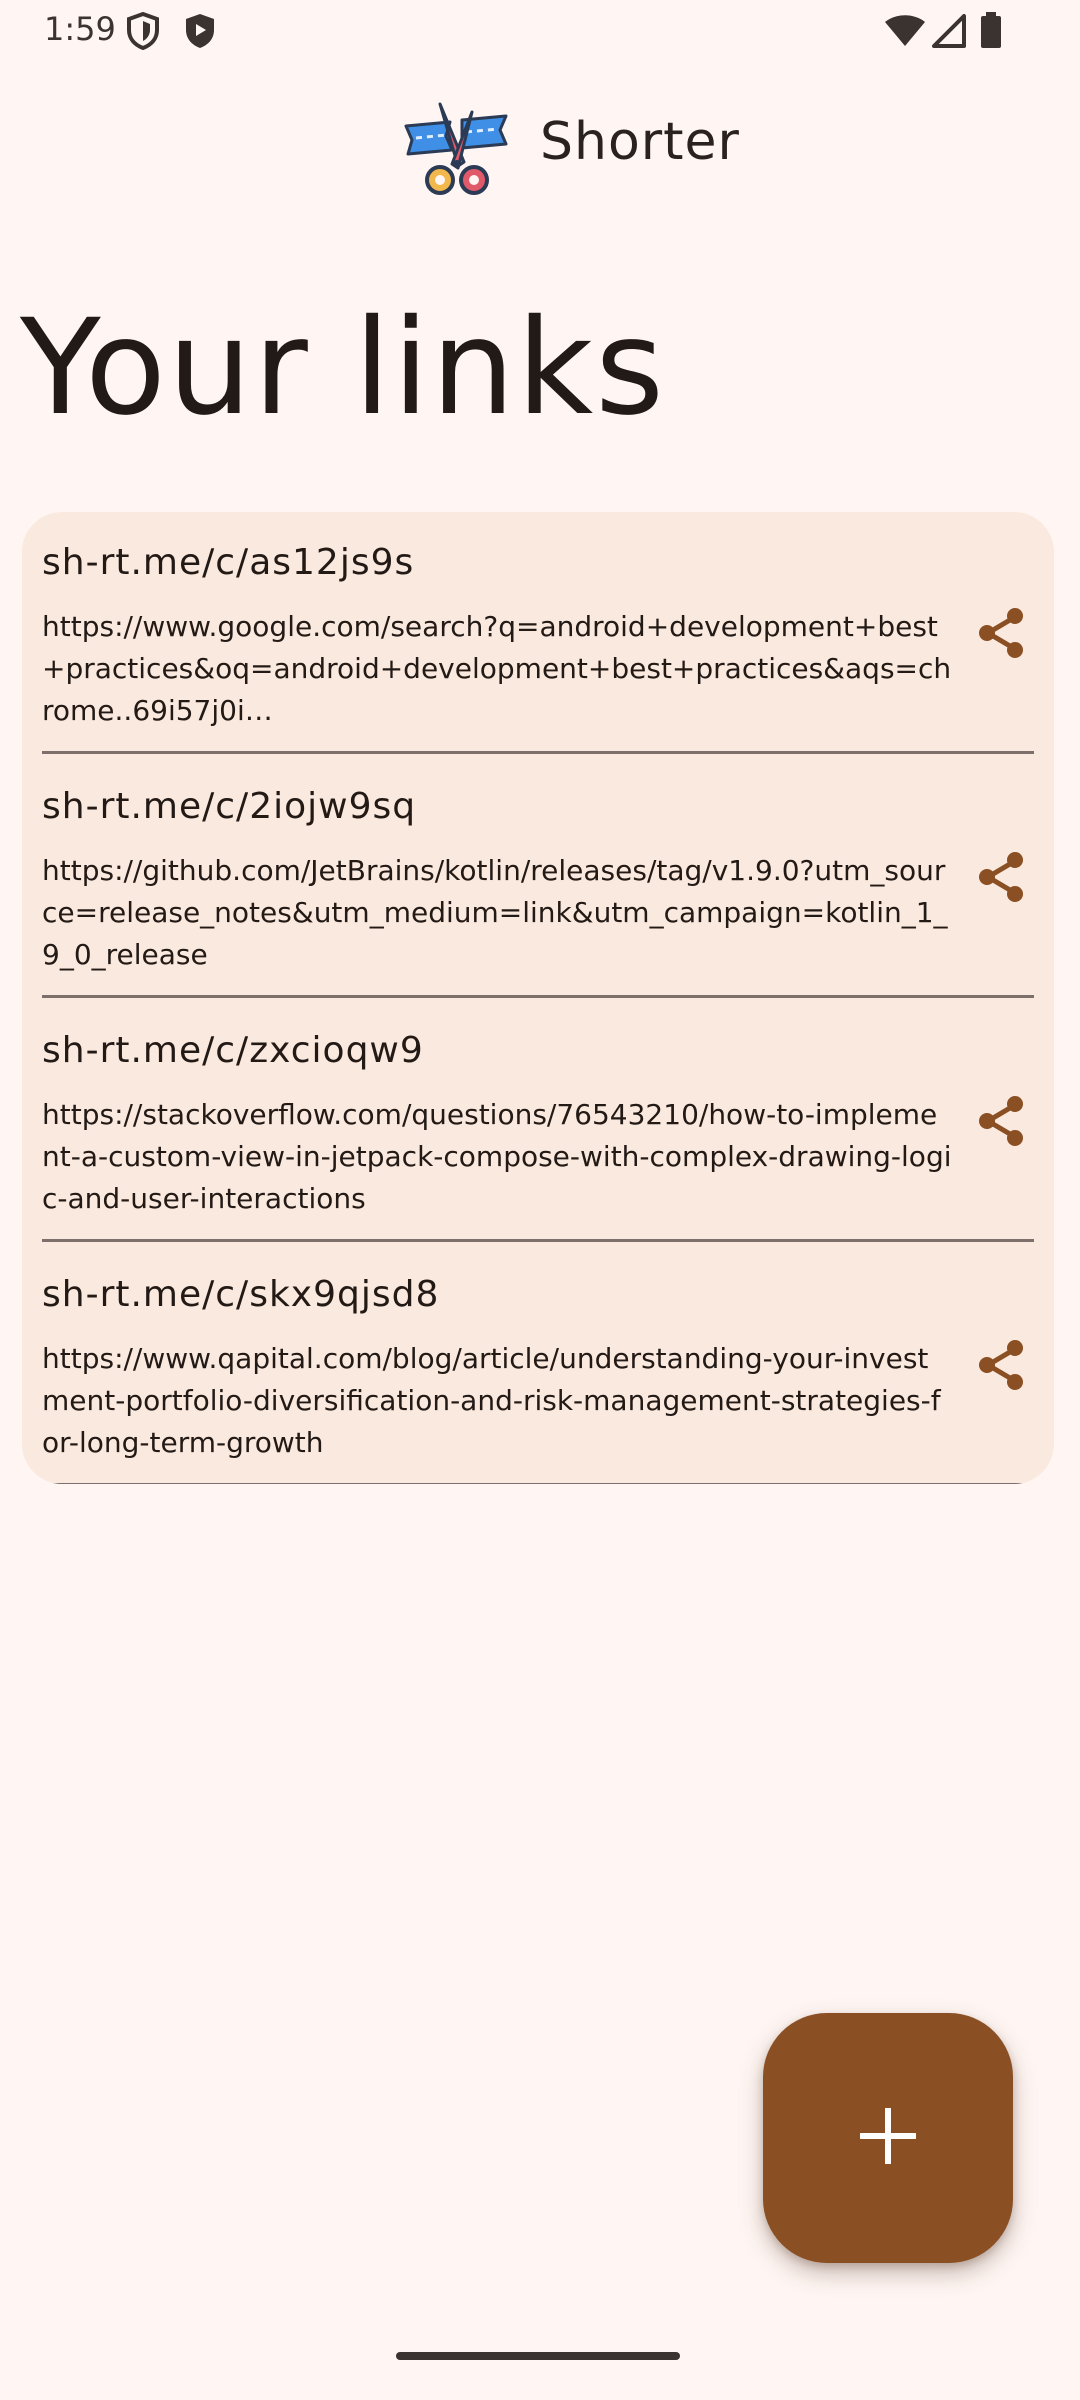 Image resolution: width=1080 pixels, height=2400 pixels. What do you see at coordinates (991, 32) in the screenshot?
I see `battery-icon` at bounding box center [991, 32].